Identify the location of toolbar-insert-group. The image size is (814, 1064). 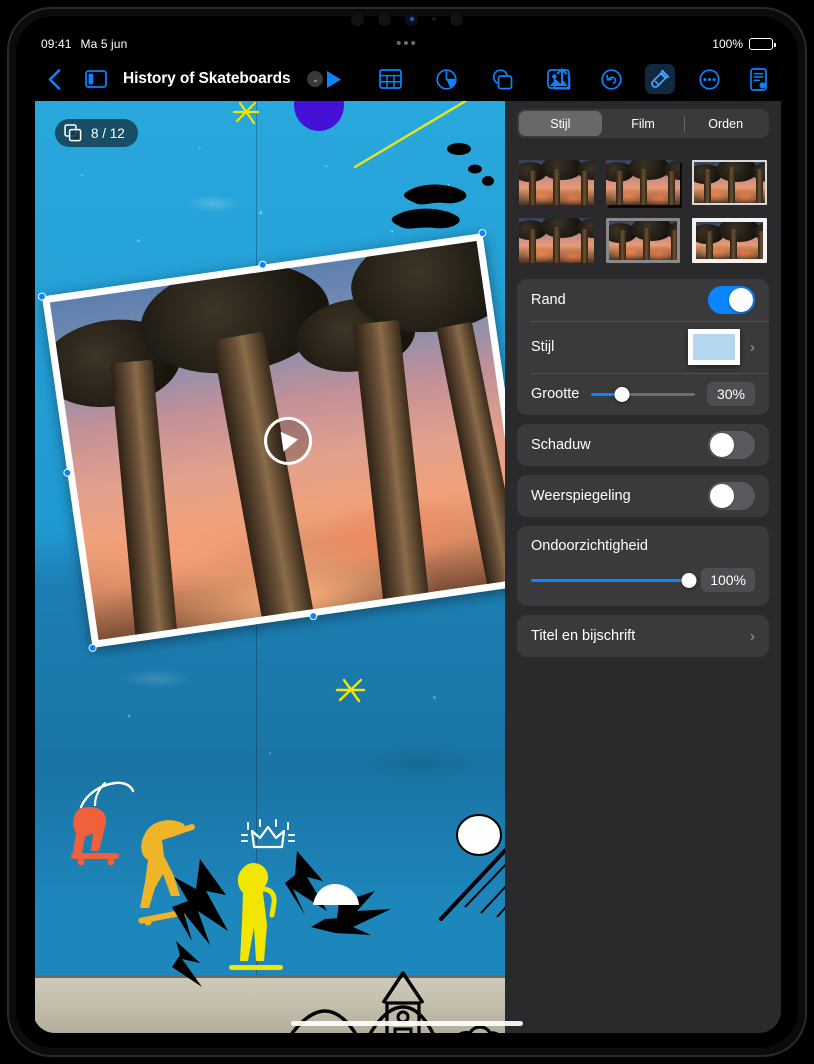
(446, 79).